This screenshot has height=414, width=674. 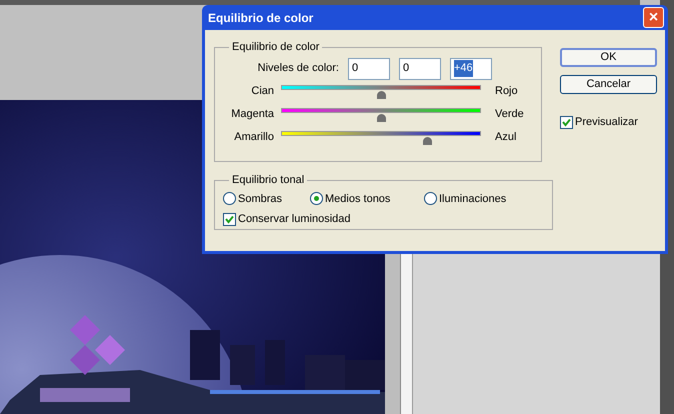 What do you see at coordinates (268, 180) in the screenshot?
I see `group-label: Equilibrio tonal` at bounding box center [268, 180].